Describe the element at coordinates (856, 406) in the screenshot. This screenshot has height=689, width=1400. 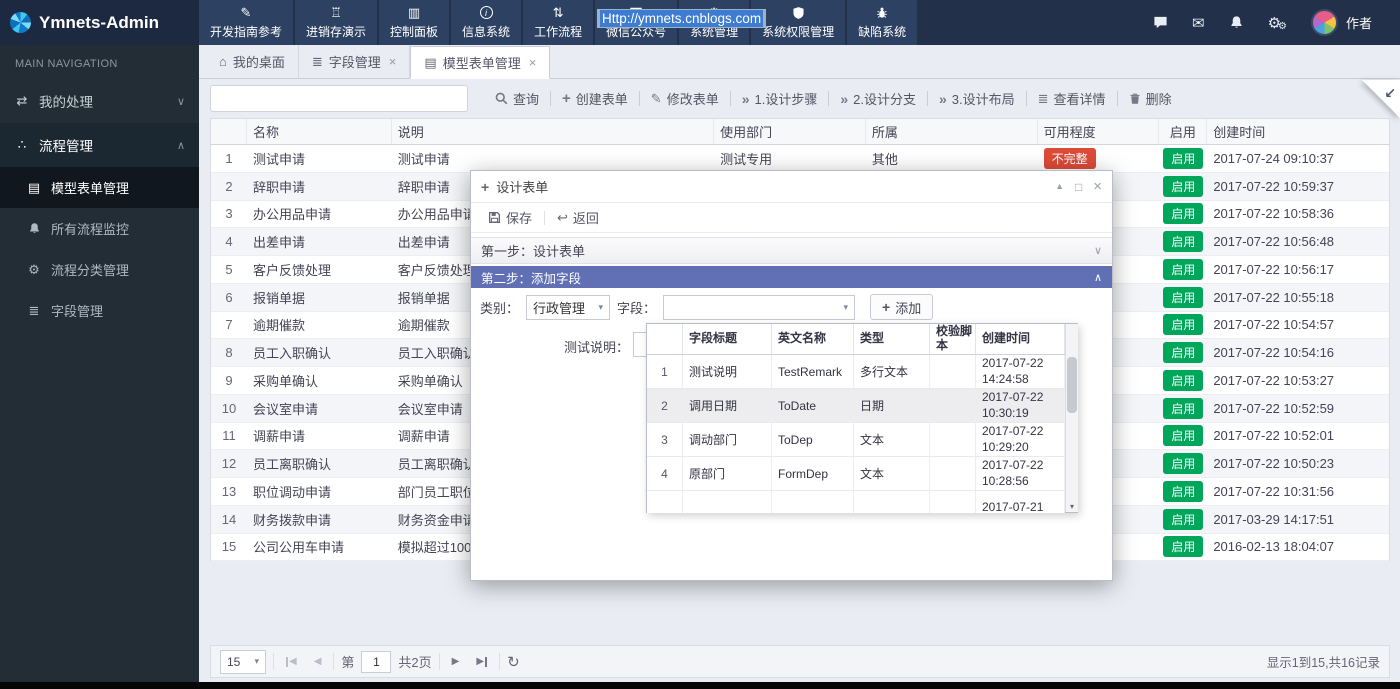
I see `field-row: 2 调用日期 ToDate 日期 2017-07-22 10:30:19` at that location.